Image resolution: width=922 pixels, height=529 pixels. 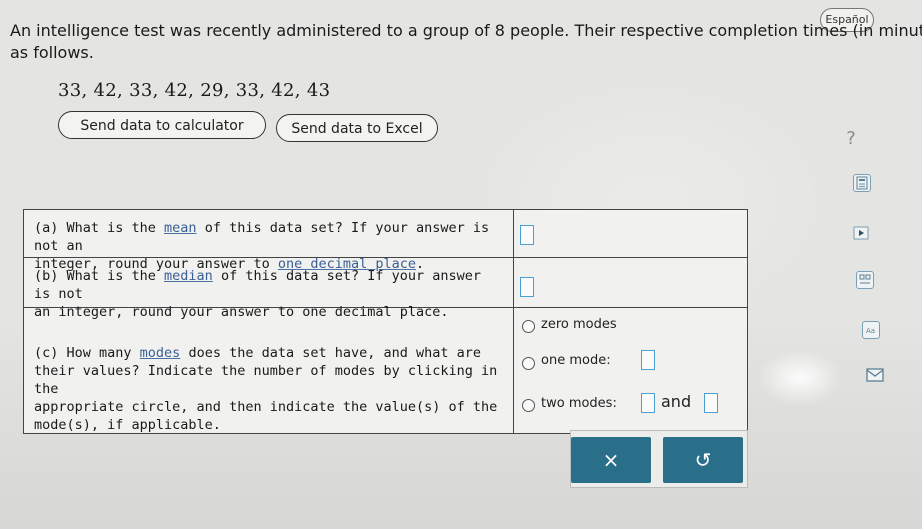 I want to click on grid-icon, so click(x=865, y=280).